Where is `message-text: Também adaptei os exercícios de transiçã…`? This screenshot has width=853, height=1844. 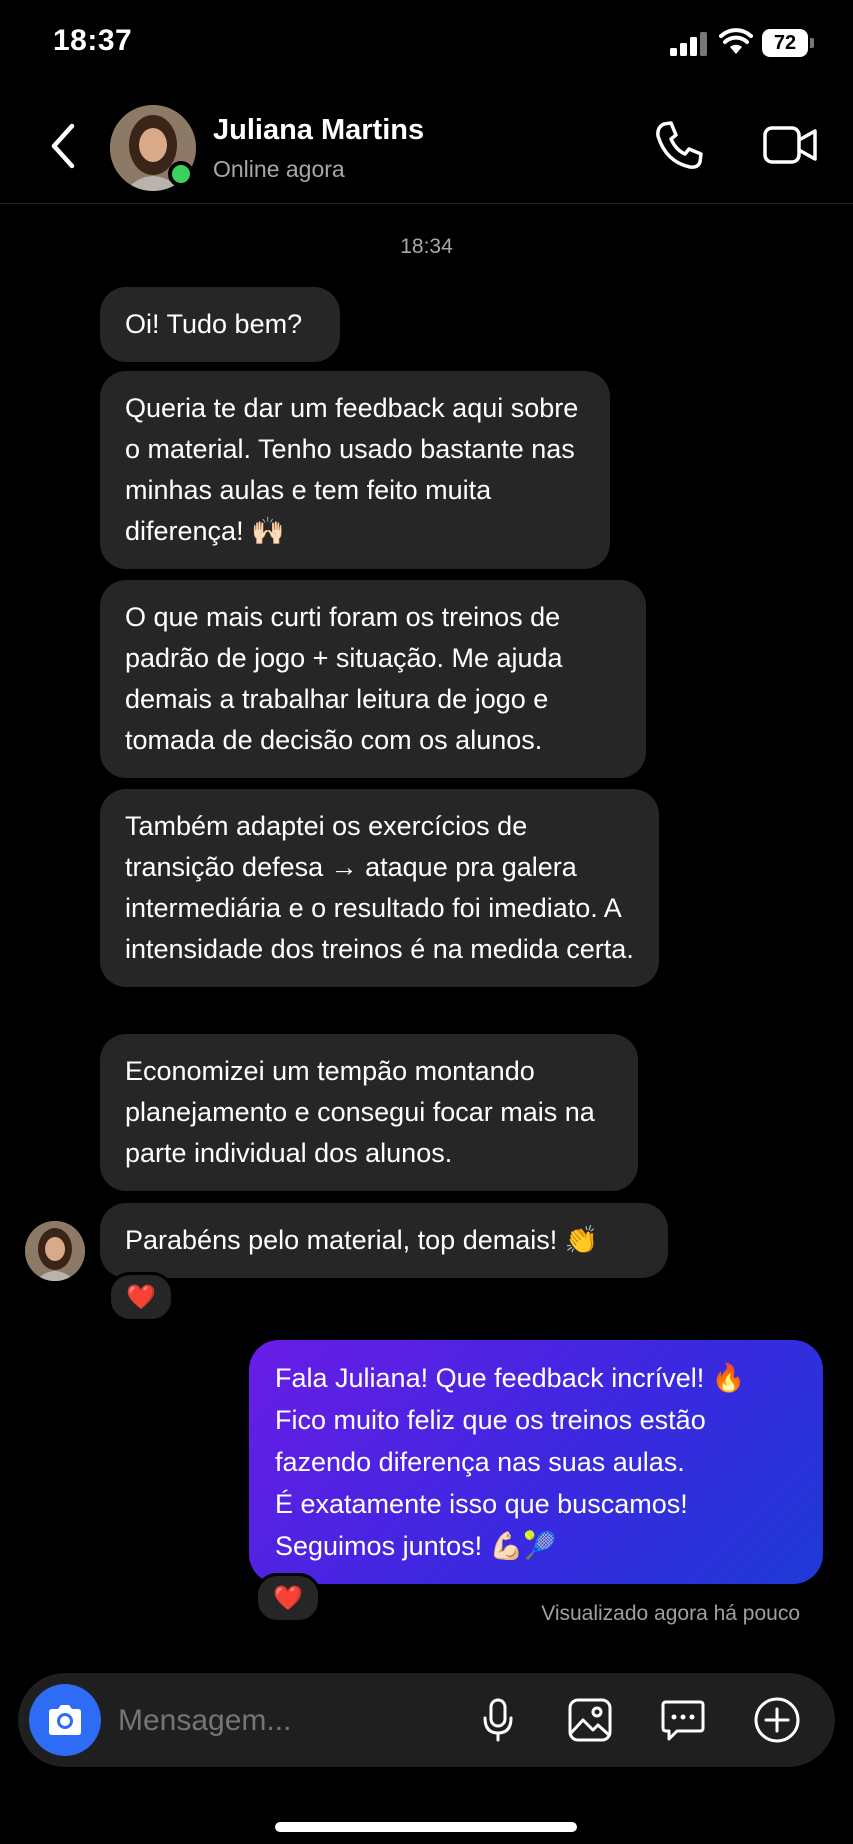
message-text: Também adaptei os exercícios de transiçã… is located at coordinates (379, 887).